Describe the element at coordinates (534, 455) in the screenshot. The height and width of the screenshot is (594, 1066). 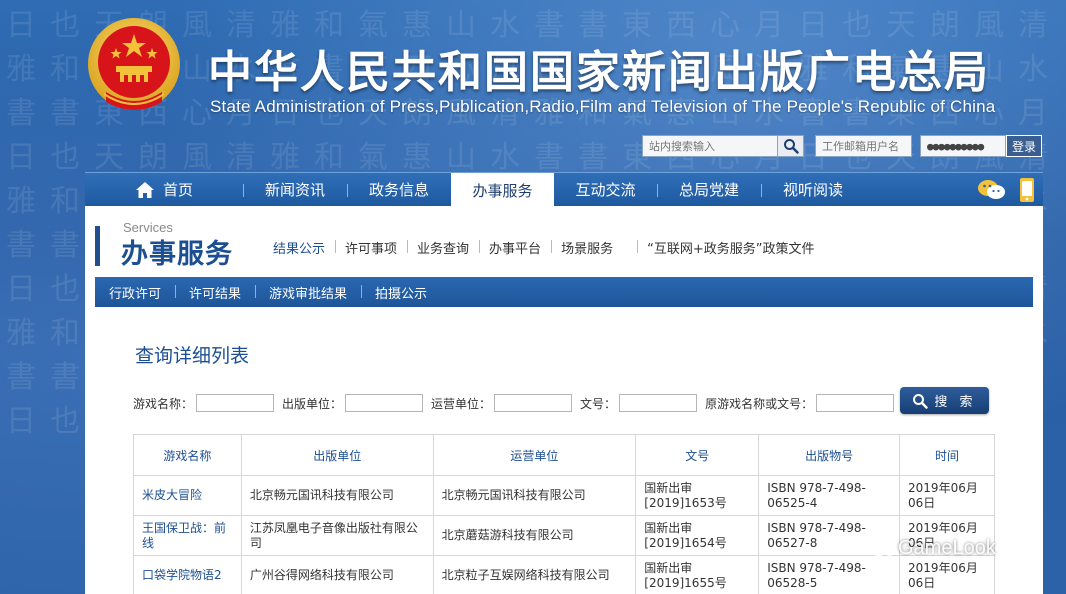
I see `column-header: 运营单位` at that location.